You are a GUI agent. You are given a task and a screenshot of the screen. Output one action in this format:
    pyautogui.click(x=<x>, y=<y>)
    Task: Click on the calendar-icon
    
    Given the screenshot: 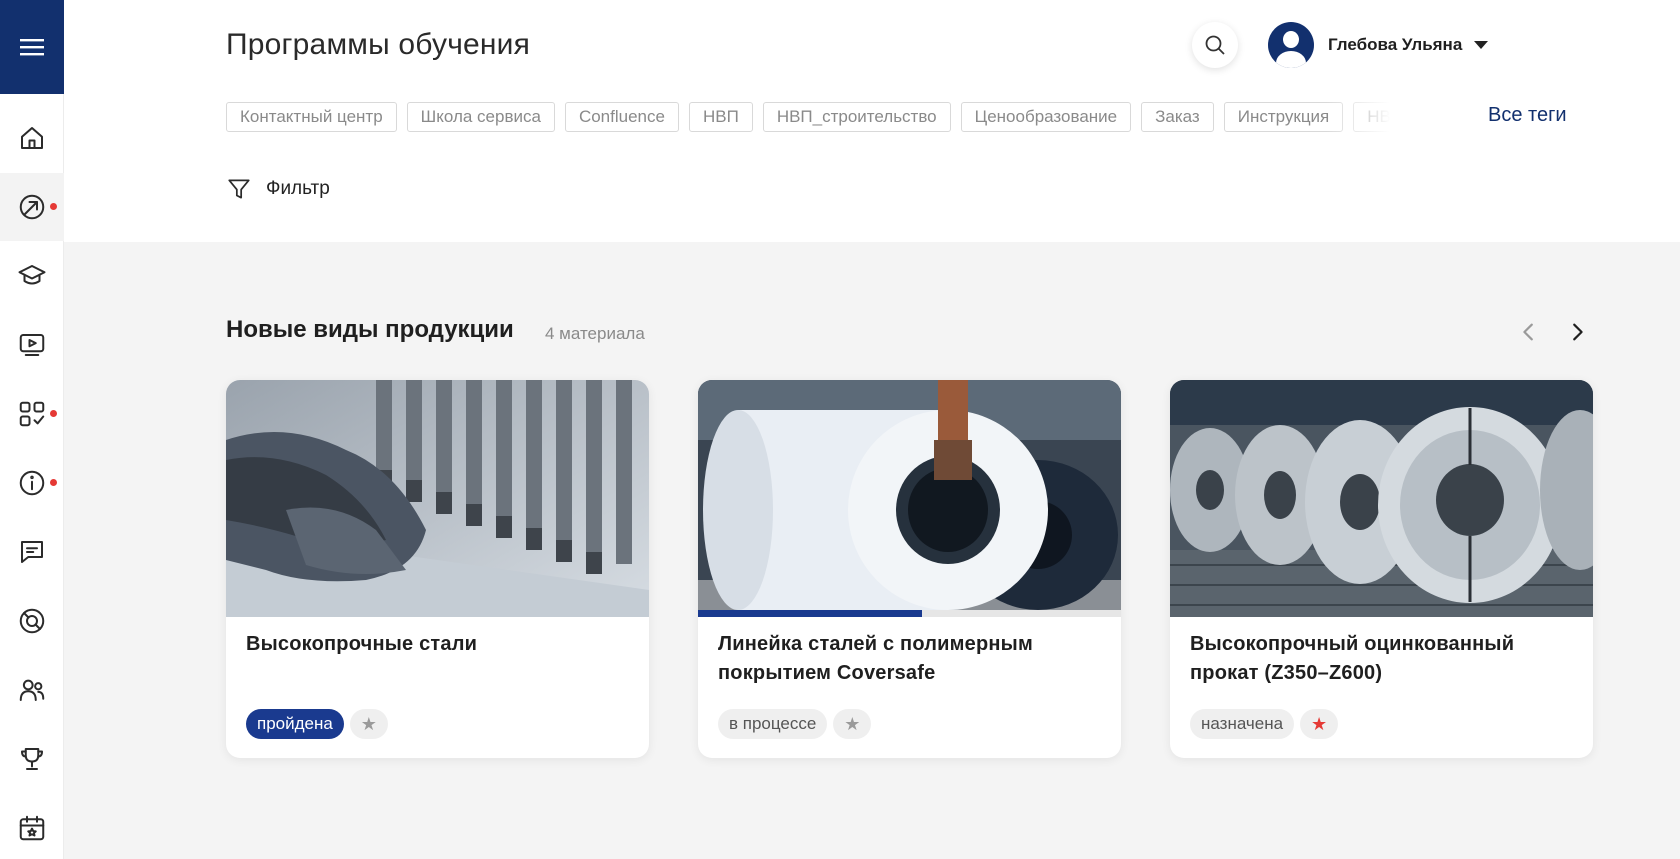 What is the action you would take?
    pyautogui.click(x=32, y=828)
    